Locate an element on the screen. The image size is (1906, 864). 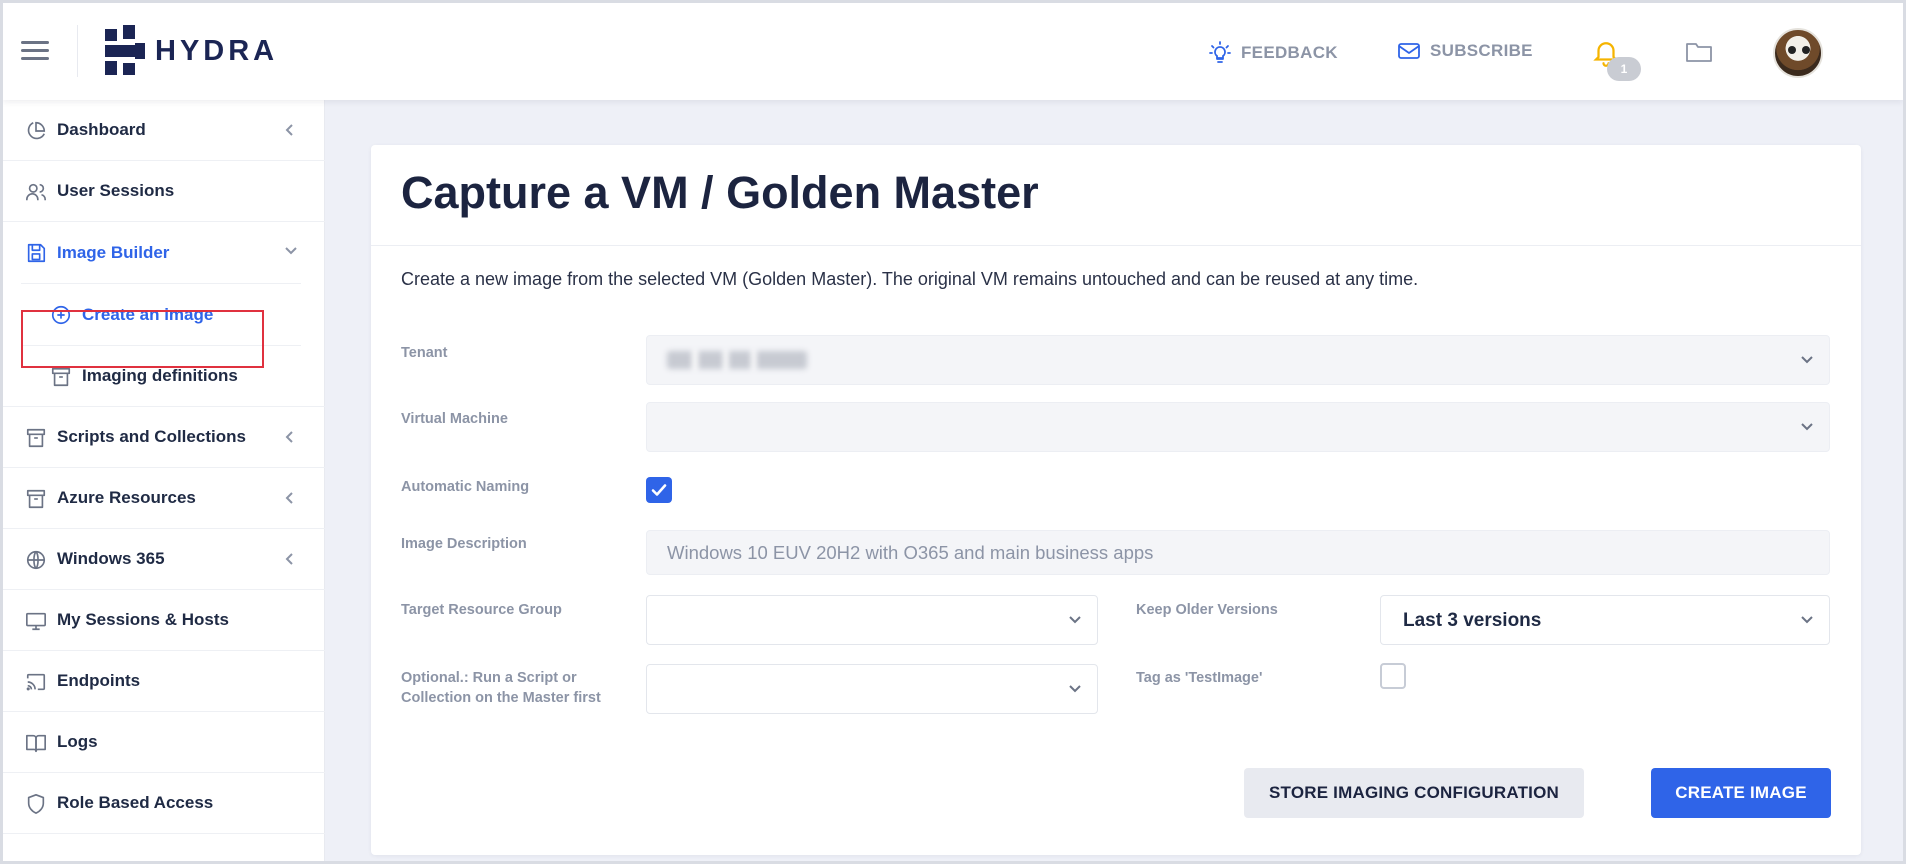
user-avatar is located at coordinates (1798, 53).